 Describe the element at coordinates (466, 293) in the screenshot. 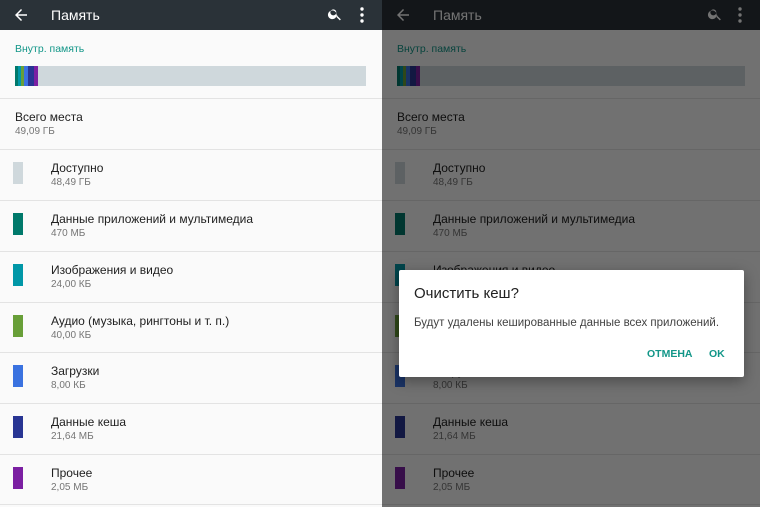

I see `dialog-title: Очистить кеш?` at that location.